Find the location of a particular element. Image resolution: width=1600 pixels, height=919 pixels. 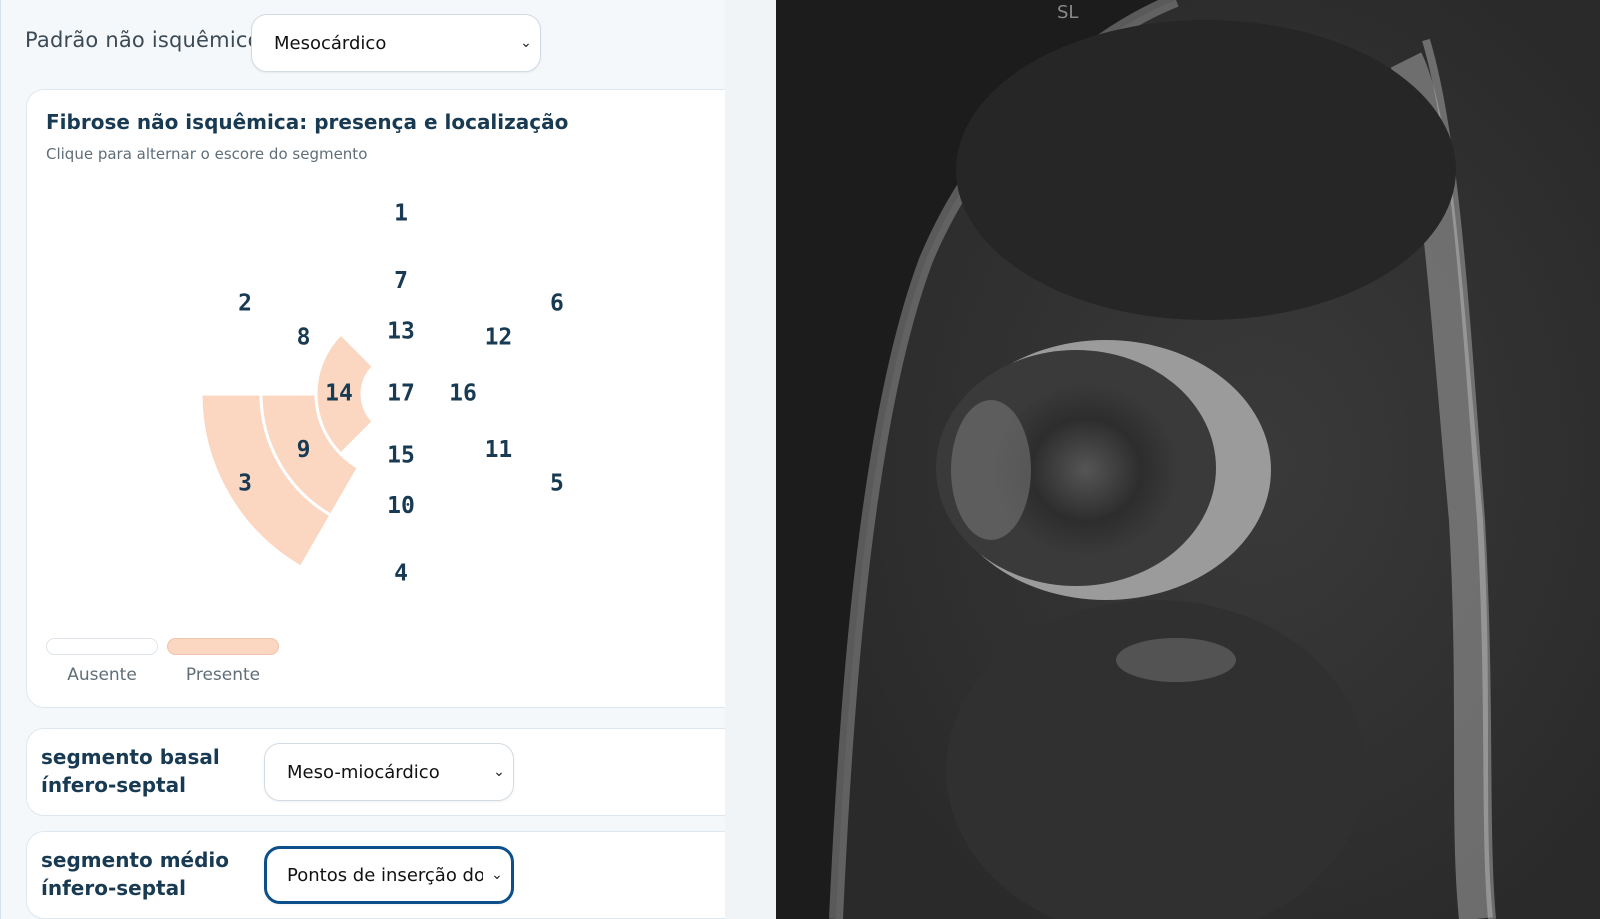

bullseye-diagram: 1728394105116121314151617 is located at coordinates (401, 394).